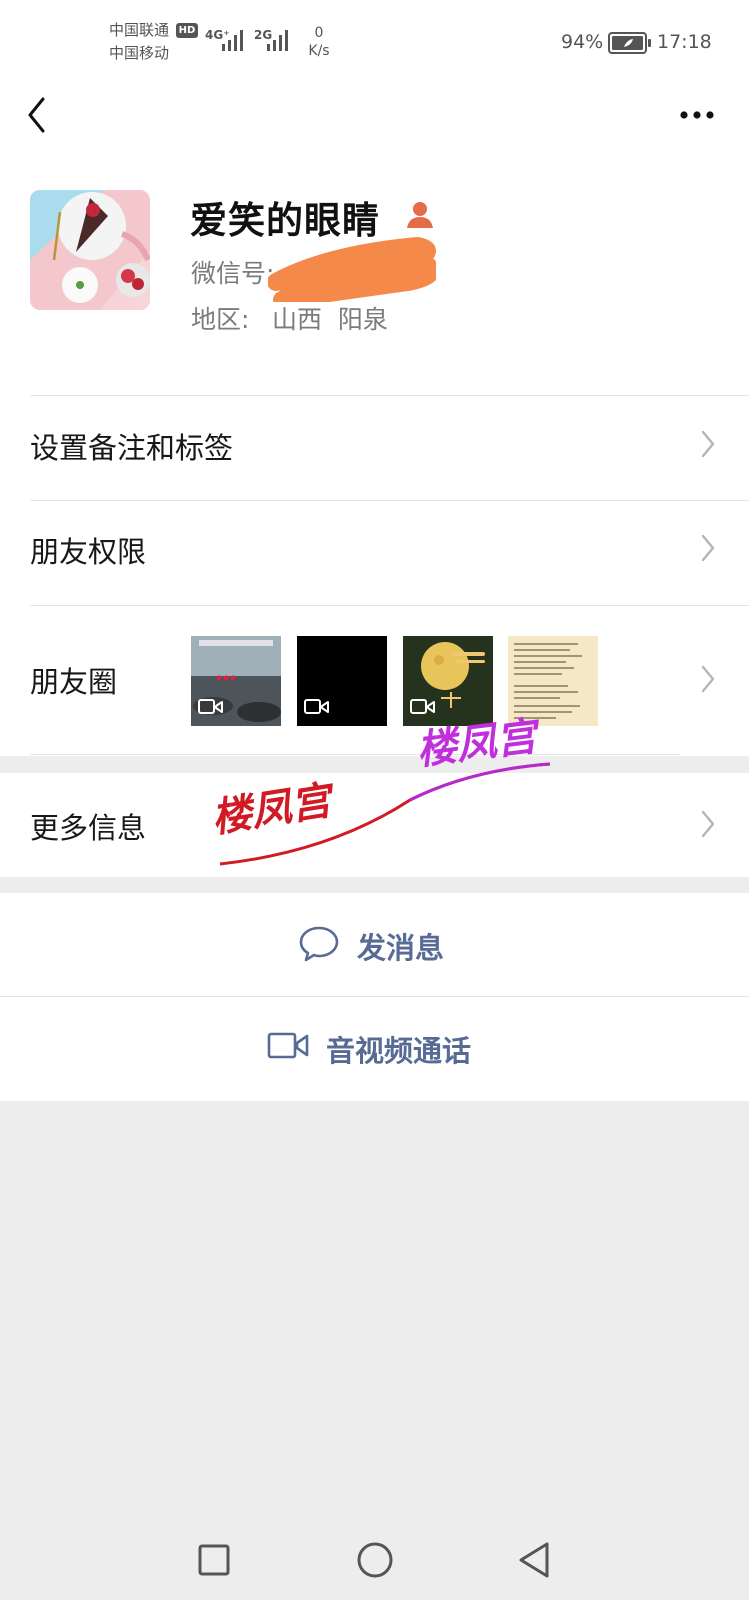 Image resolution: width=749 pixels, height=1600 pixels. What do you see at coordinates (139, 53) in the screenshot?
I see `carrier-secondary: 中国移动` at bounding box center [139, 53].